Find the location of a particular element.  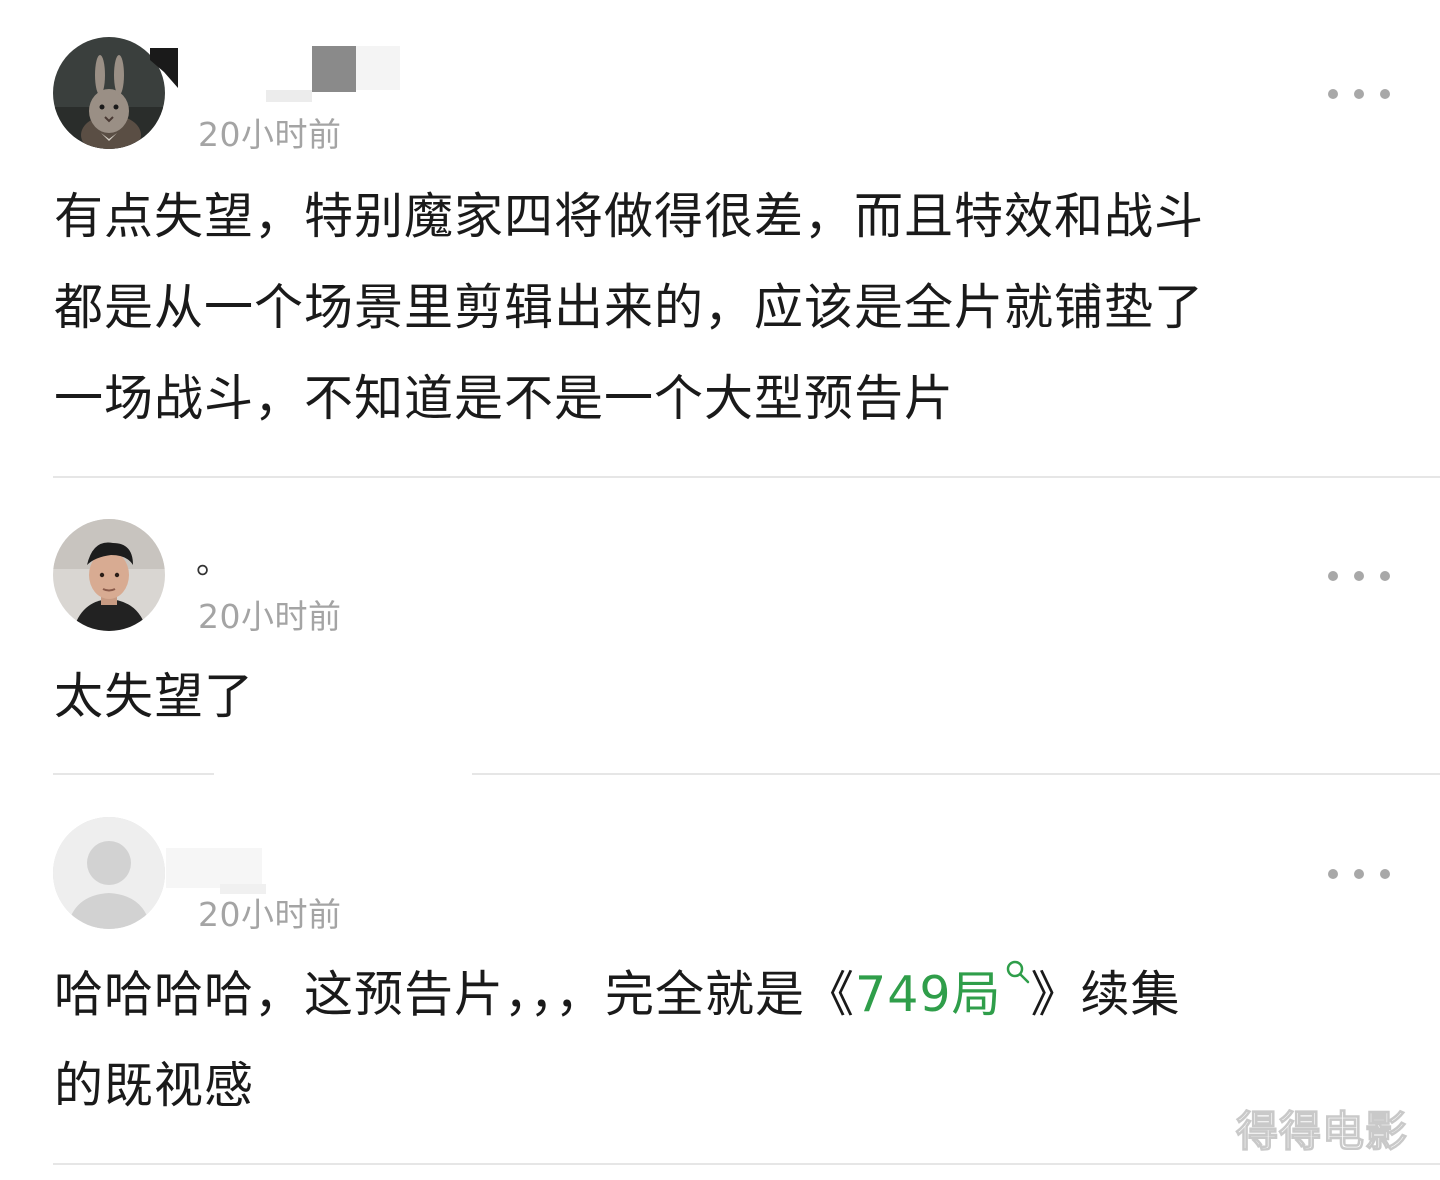

search-icon is located at coordinates (1018, 972).